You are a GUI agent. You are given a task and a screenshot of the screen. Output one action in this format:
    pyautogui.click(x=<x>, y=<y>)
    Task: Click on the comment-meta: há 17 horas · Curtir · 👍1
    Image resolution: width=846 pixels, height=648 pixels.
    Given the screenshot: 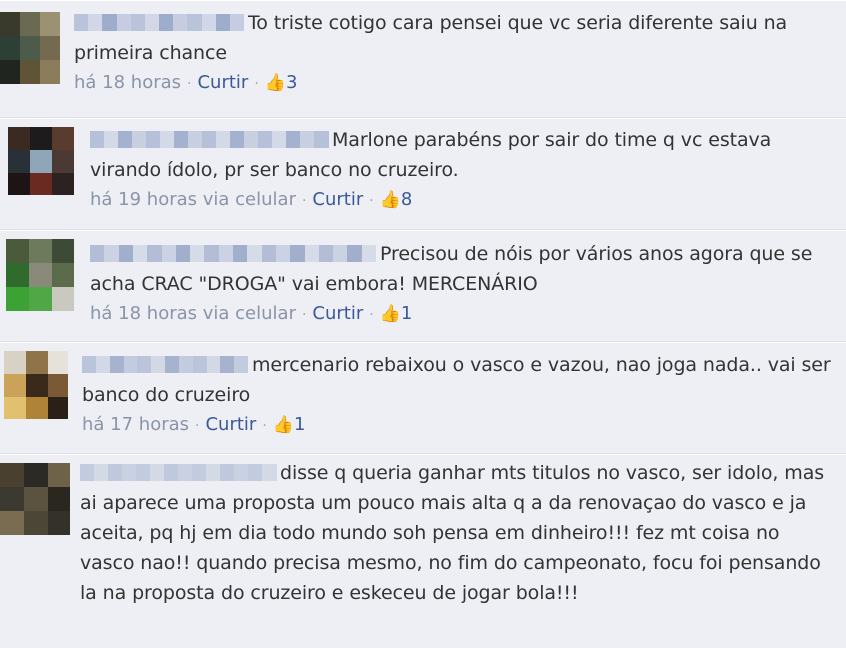 What is the action you would take?
    pyautogui.click(x=194, y=424)
    